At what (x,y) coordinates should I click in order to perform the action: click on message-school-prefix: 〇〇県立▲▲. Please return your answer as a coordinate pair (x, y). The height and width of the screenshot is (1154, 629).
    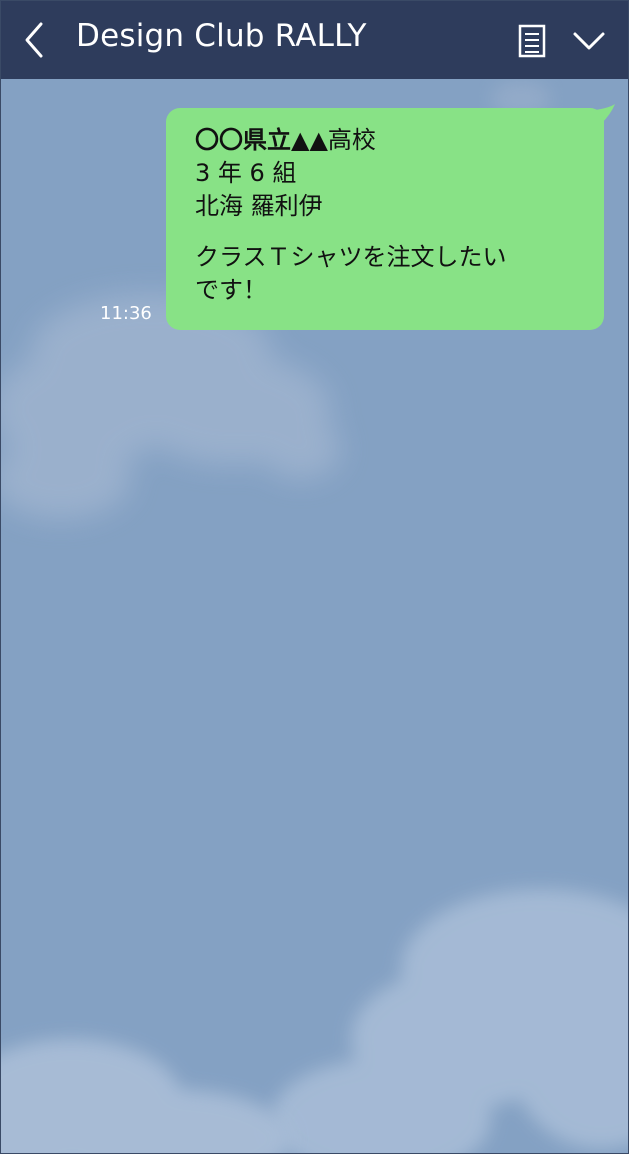
    Looking at the image, I should click on (261, 140).